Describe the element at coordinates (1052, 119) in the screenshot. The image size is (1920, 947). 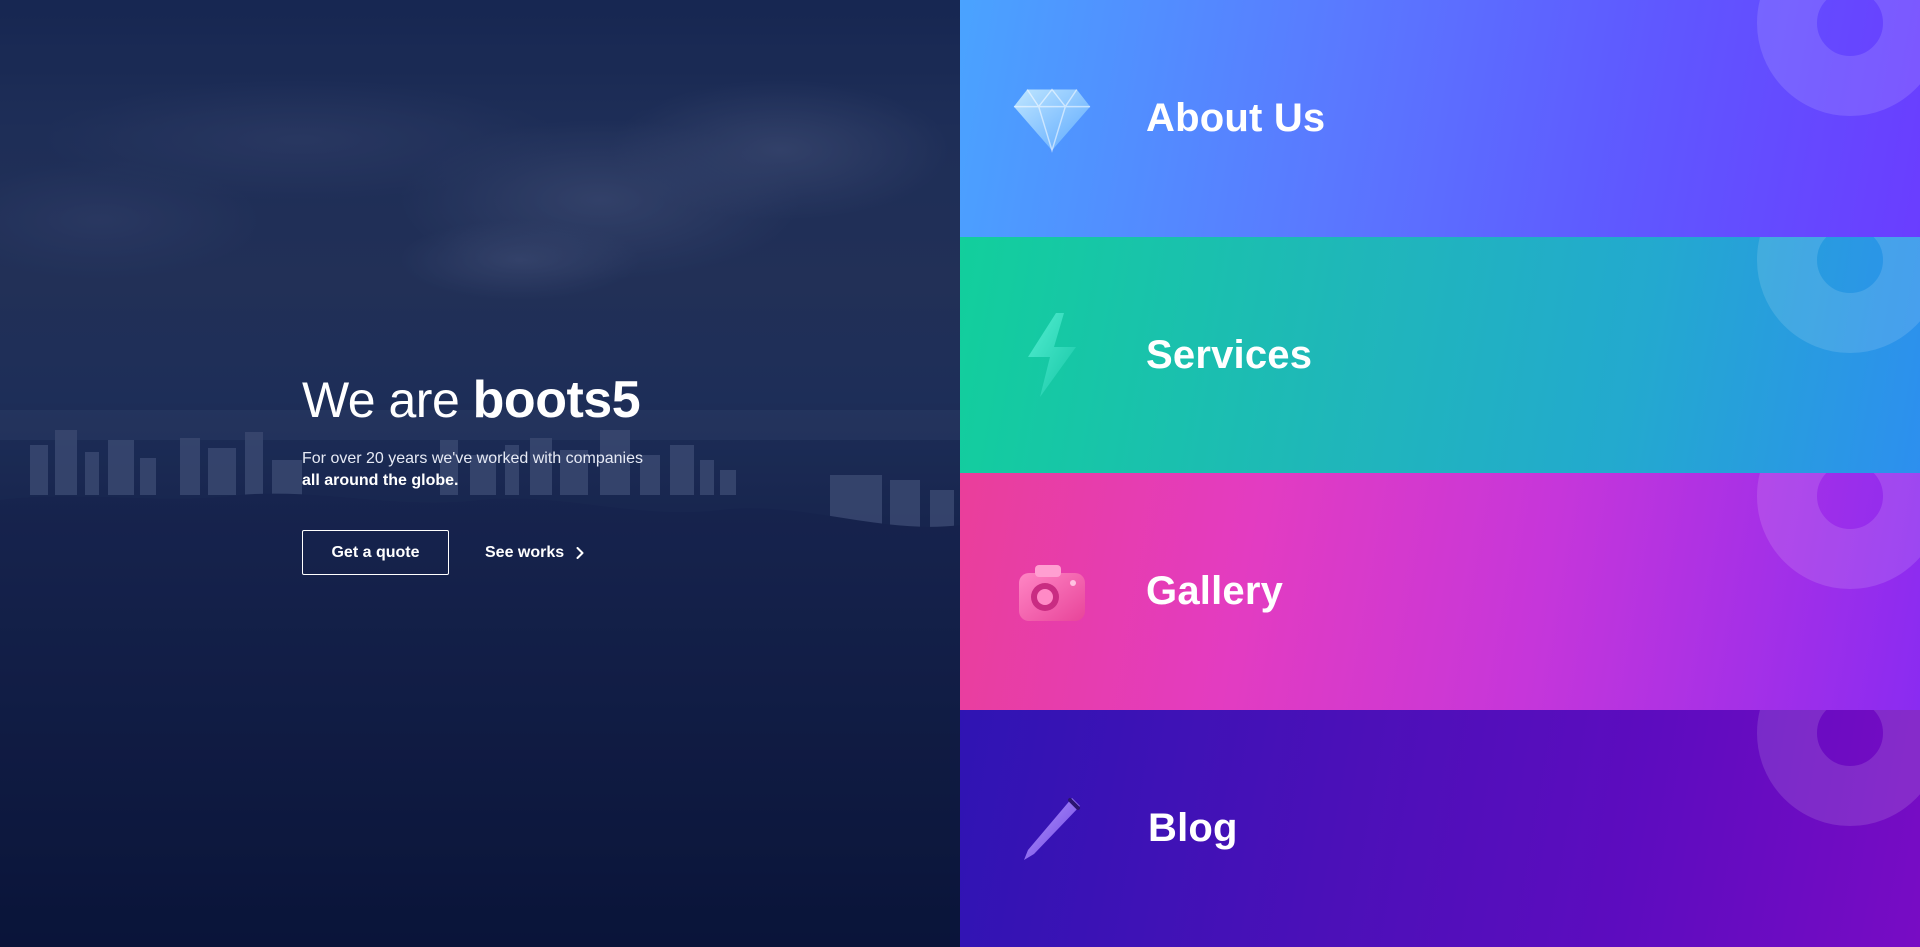
I see `diamond-icon` at that location.